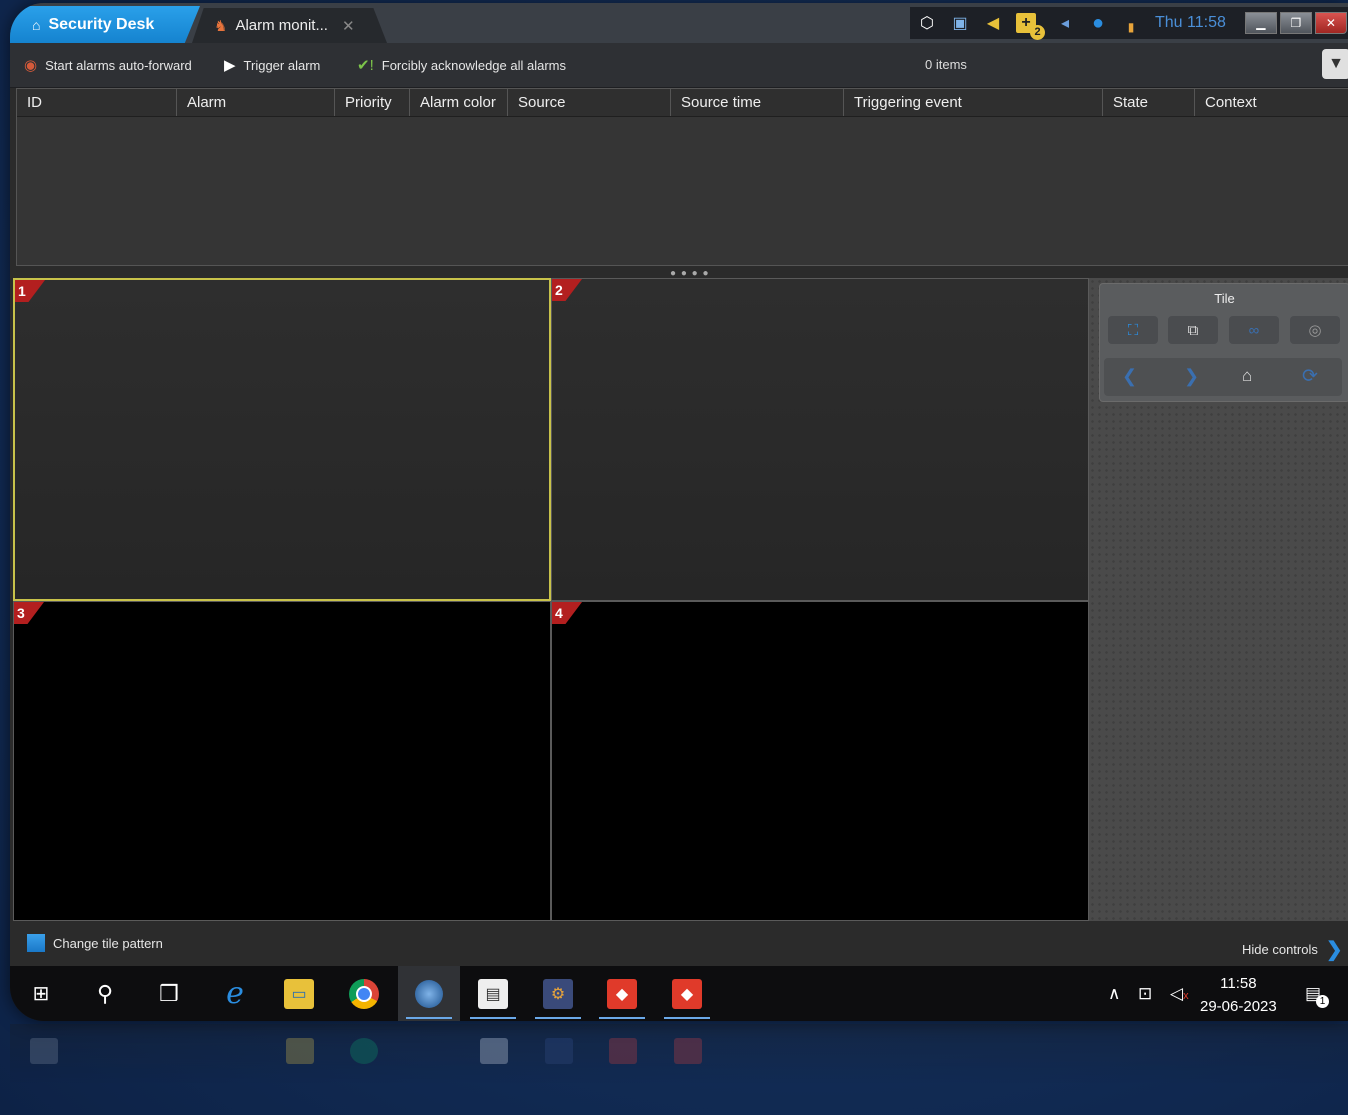 The width and height of the screenshot is (1348, 1115). Describe the element at coordinates (1149, 102) in the screenshot. I see `column-header-state: State` at that location.